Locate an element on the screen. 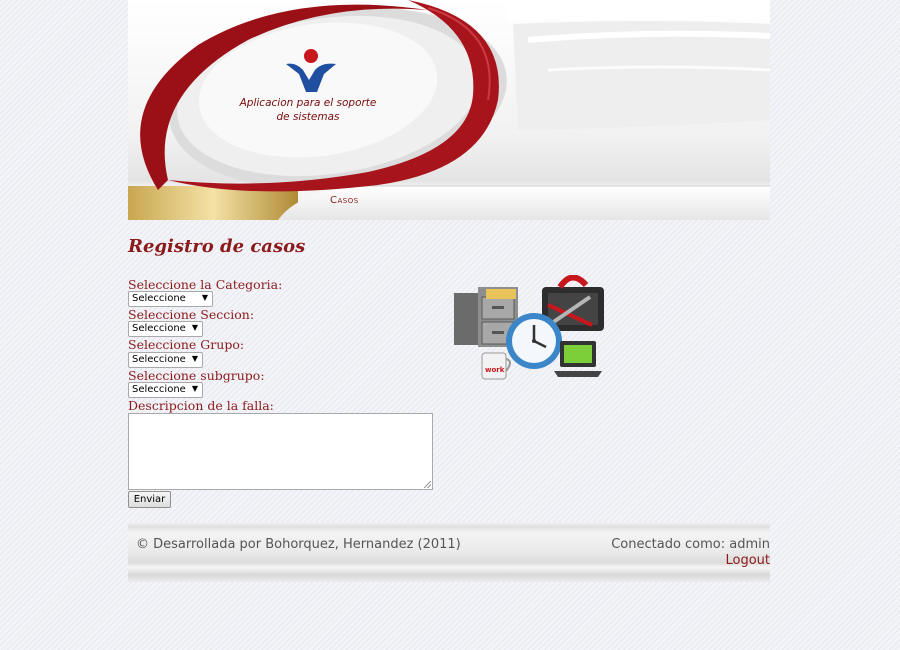  submit-button: Enviar is located at coordinates (149, 499).